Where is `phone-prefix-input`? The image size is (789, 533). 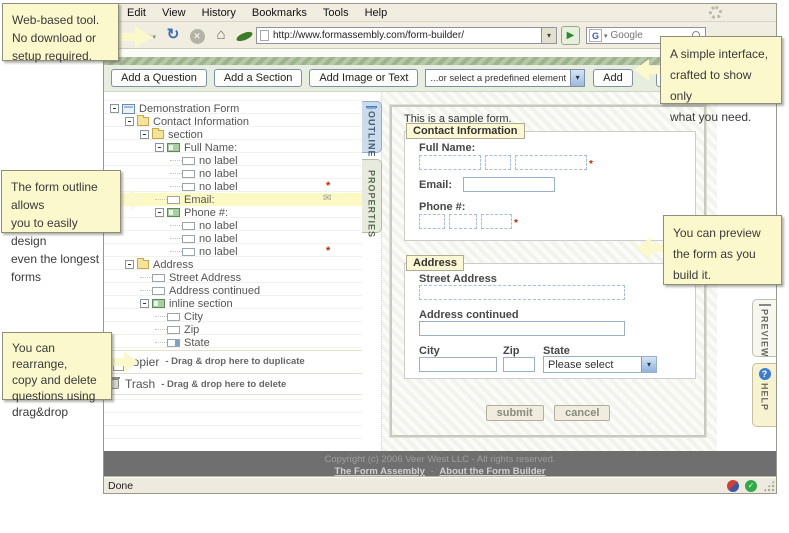
phone-prefix-input is located at coordinates (463, 221).